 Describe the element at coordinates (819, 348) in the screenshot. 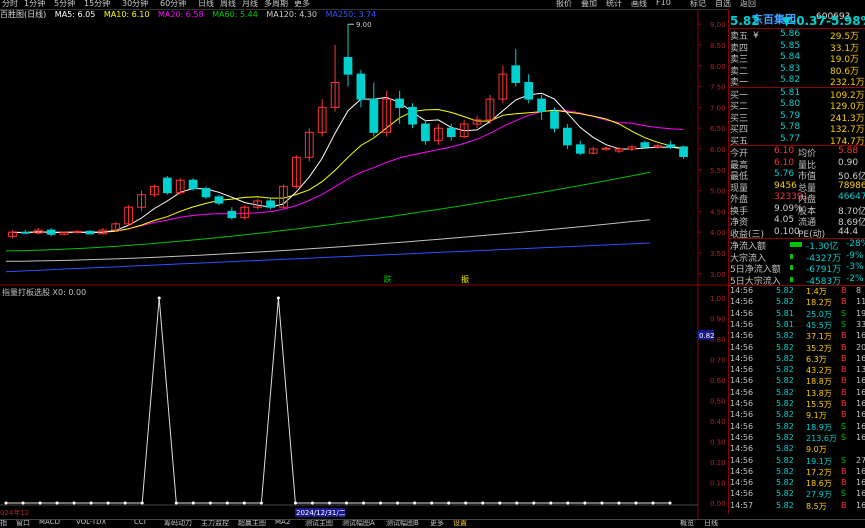

I see `tick-volume: 35.2万` at that location.